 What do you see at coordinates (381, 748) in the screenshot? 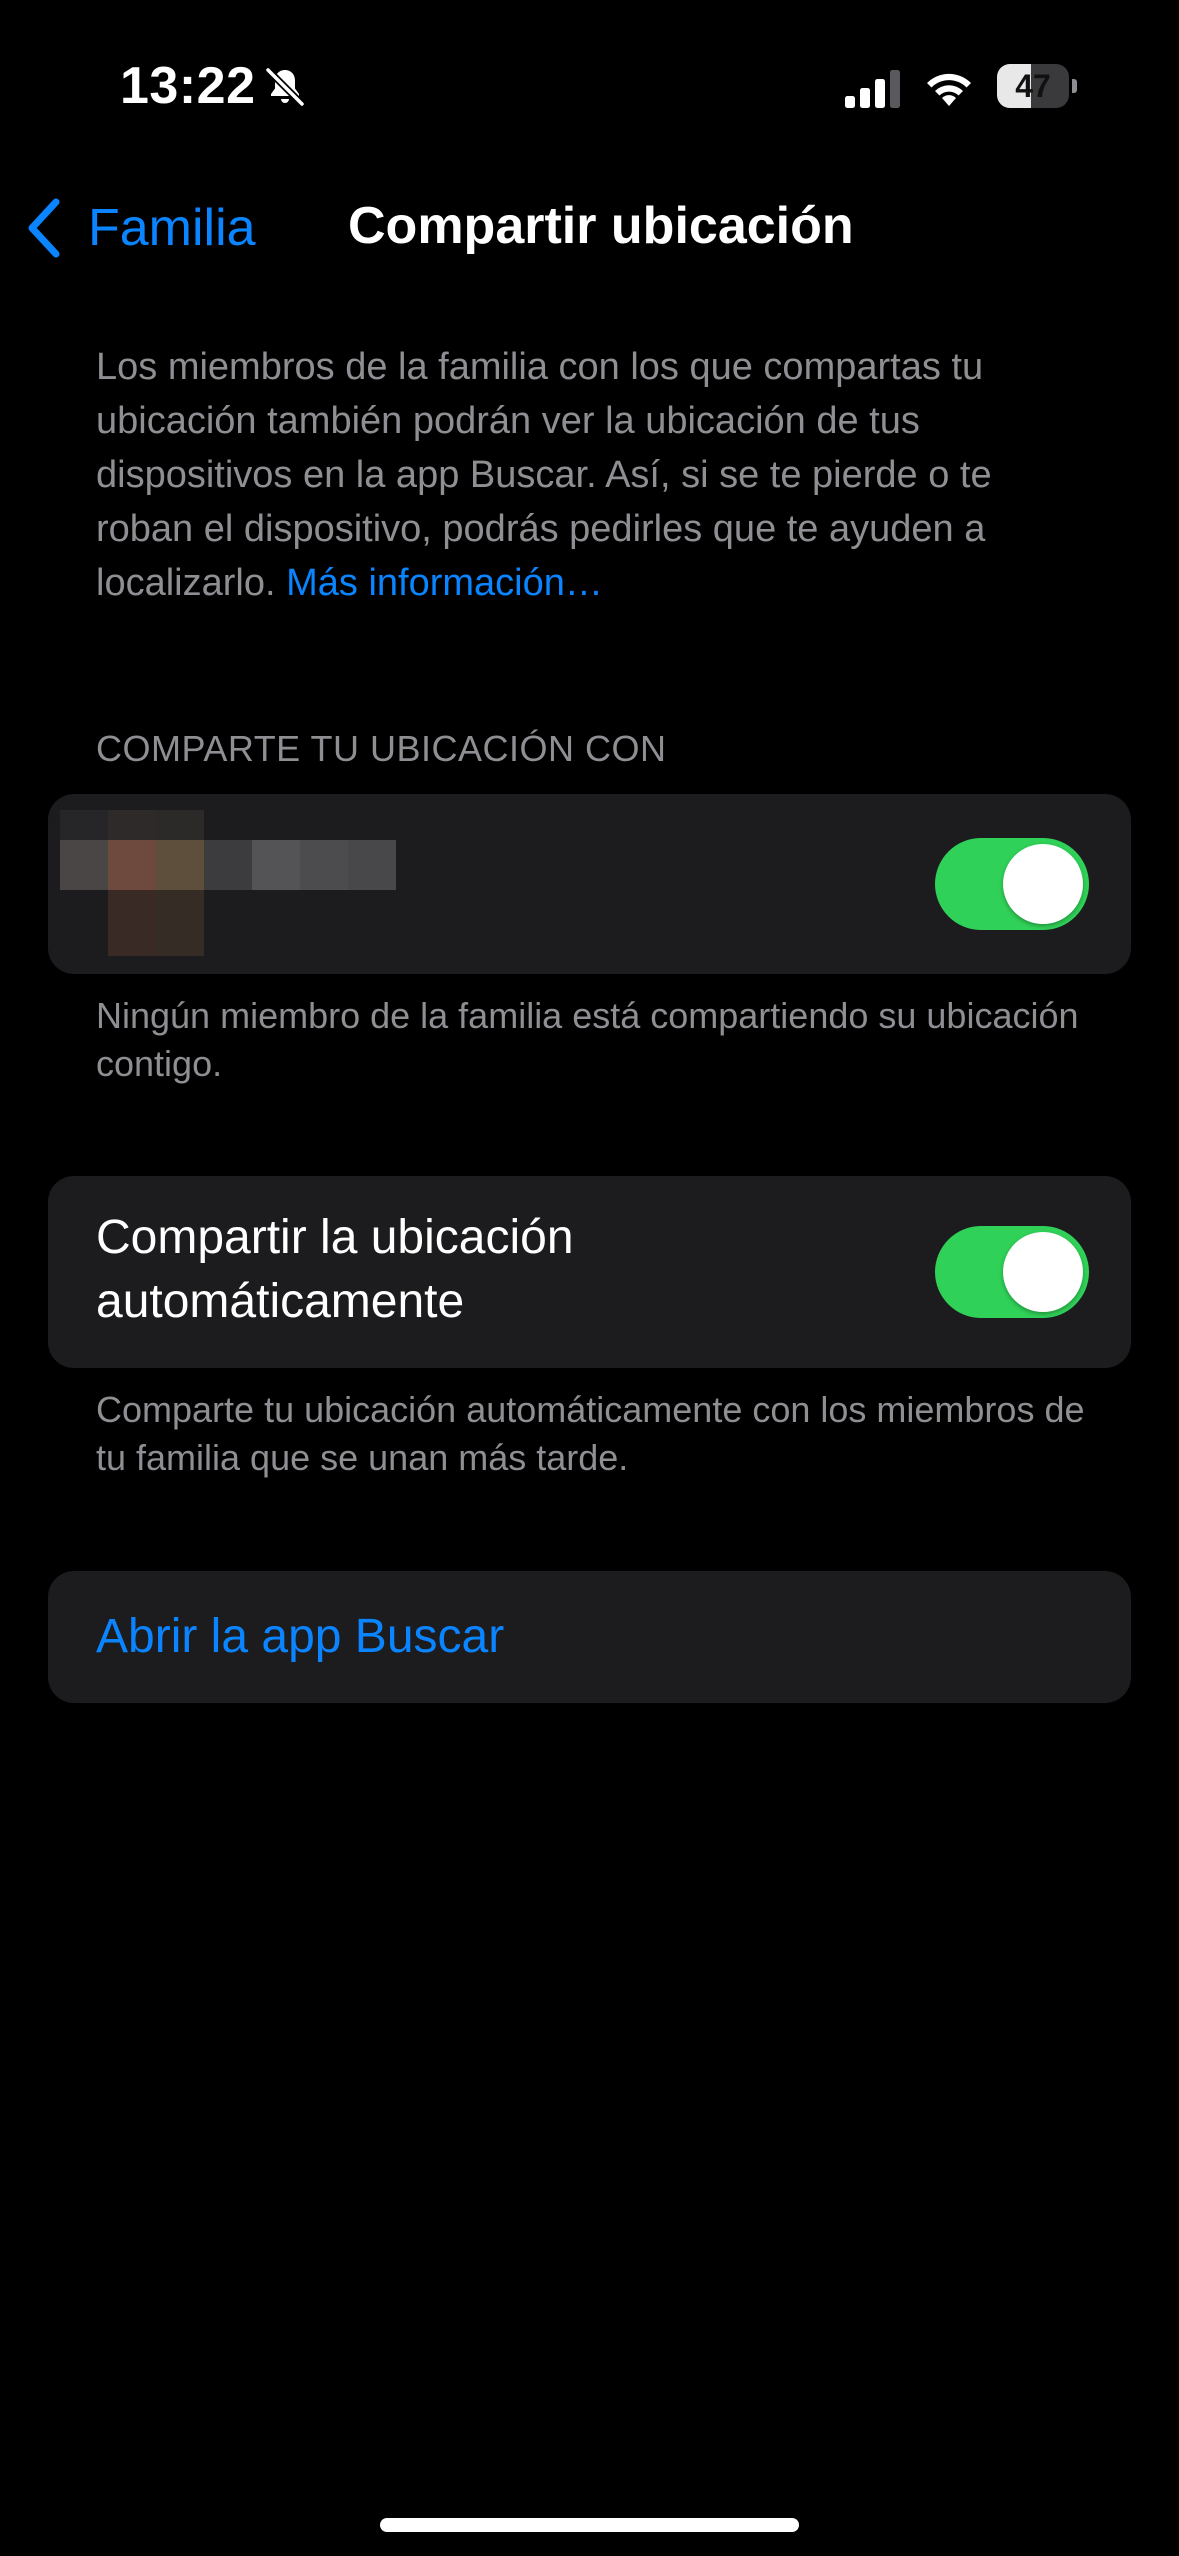
I see `section-header-share: COMPARTE TU UBICACIÓN CON` at bounding box center [381, 748].